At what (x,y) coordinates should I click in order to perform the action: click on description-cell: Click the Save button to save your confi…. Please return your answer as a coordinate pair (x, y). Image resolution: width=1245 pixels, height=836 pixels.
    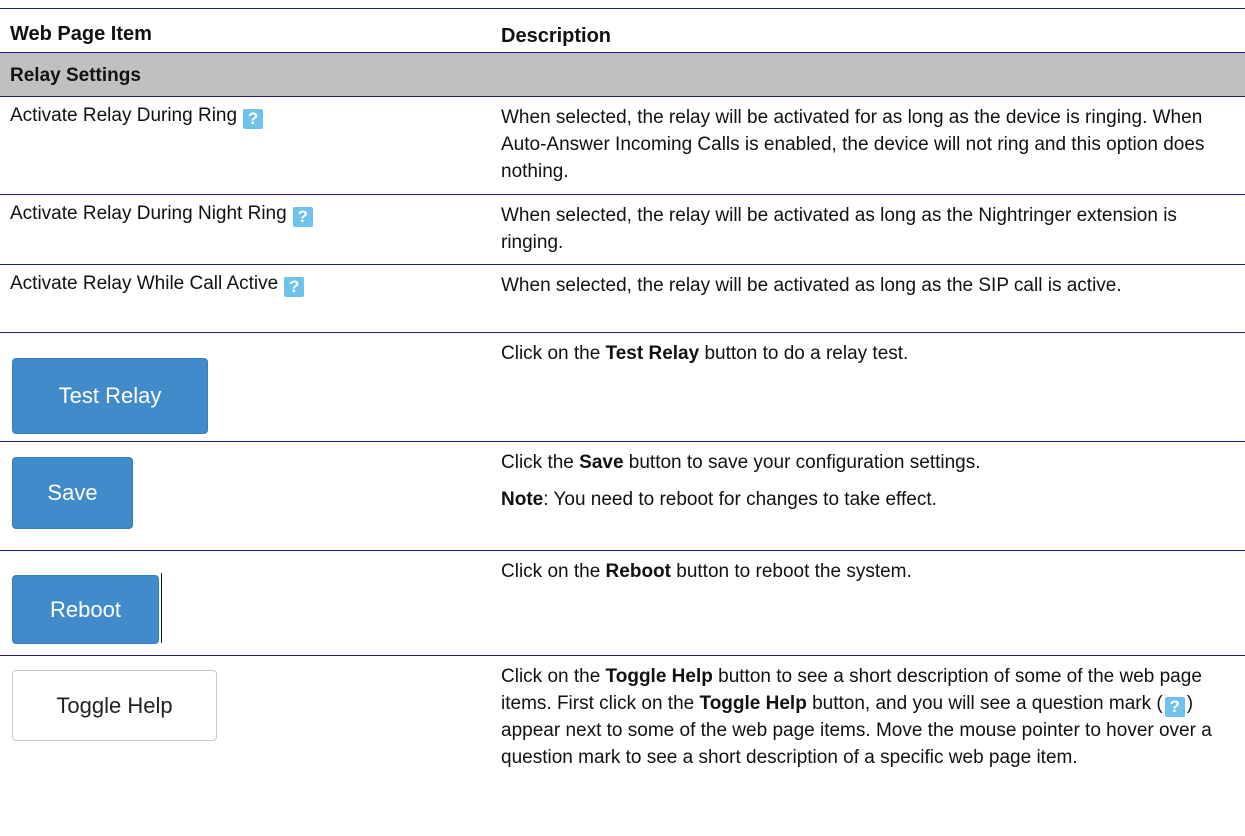
    Looking at the image, I should click on (864, 481).